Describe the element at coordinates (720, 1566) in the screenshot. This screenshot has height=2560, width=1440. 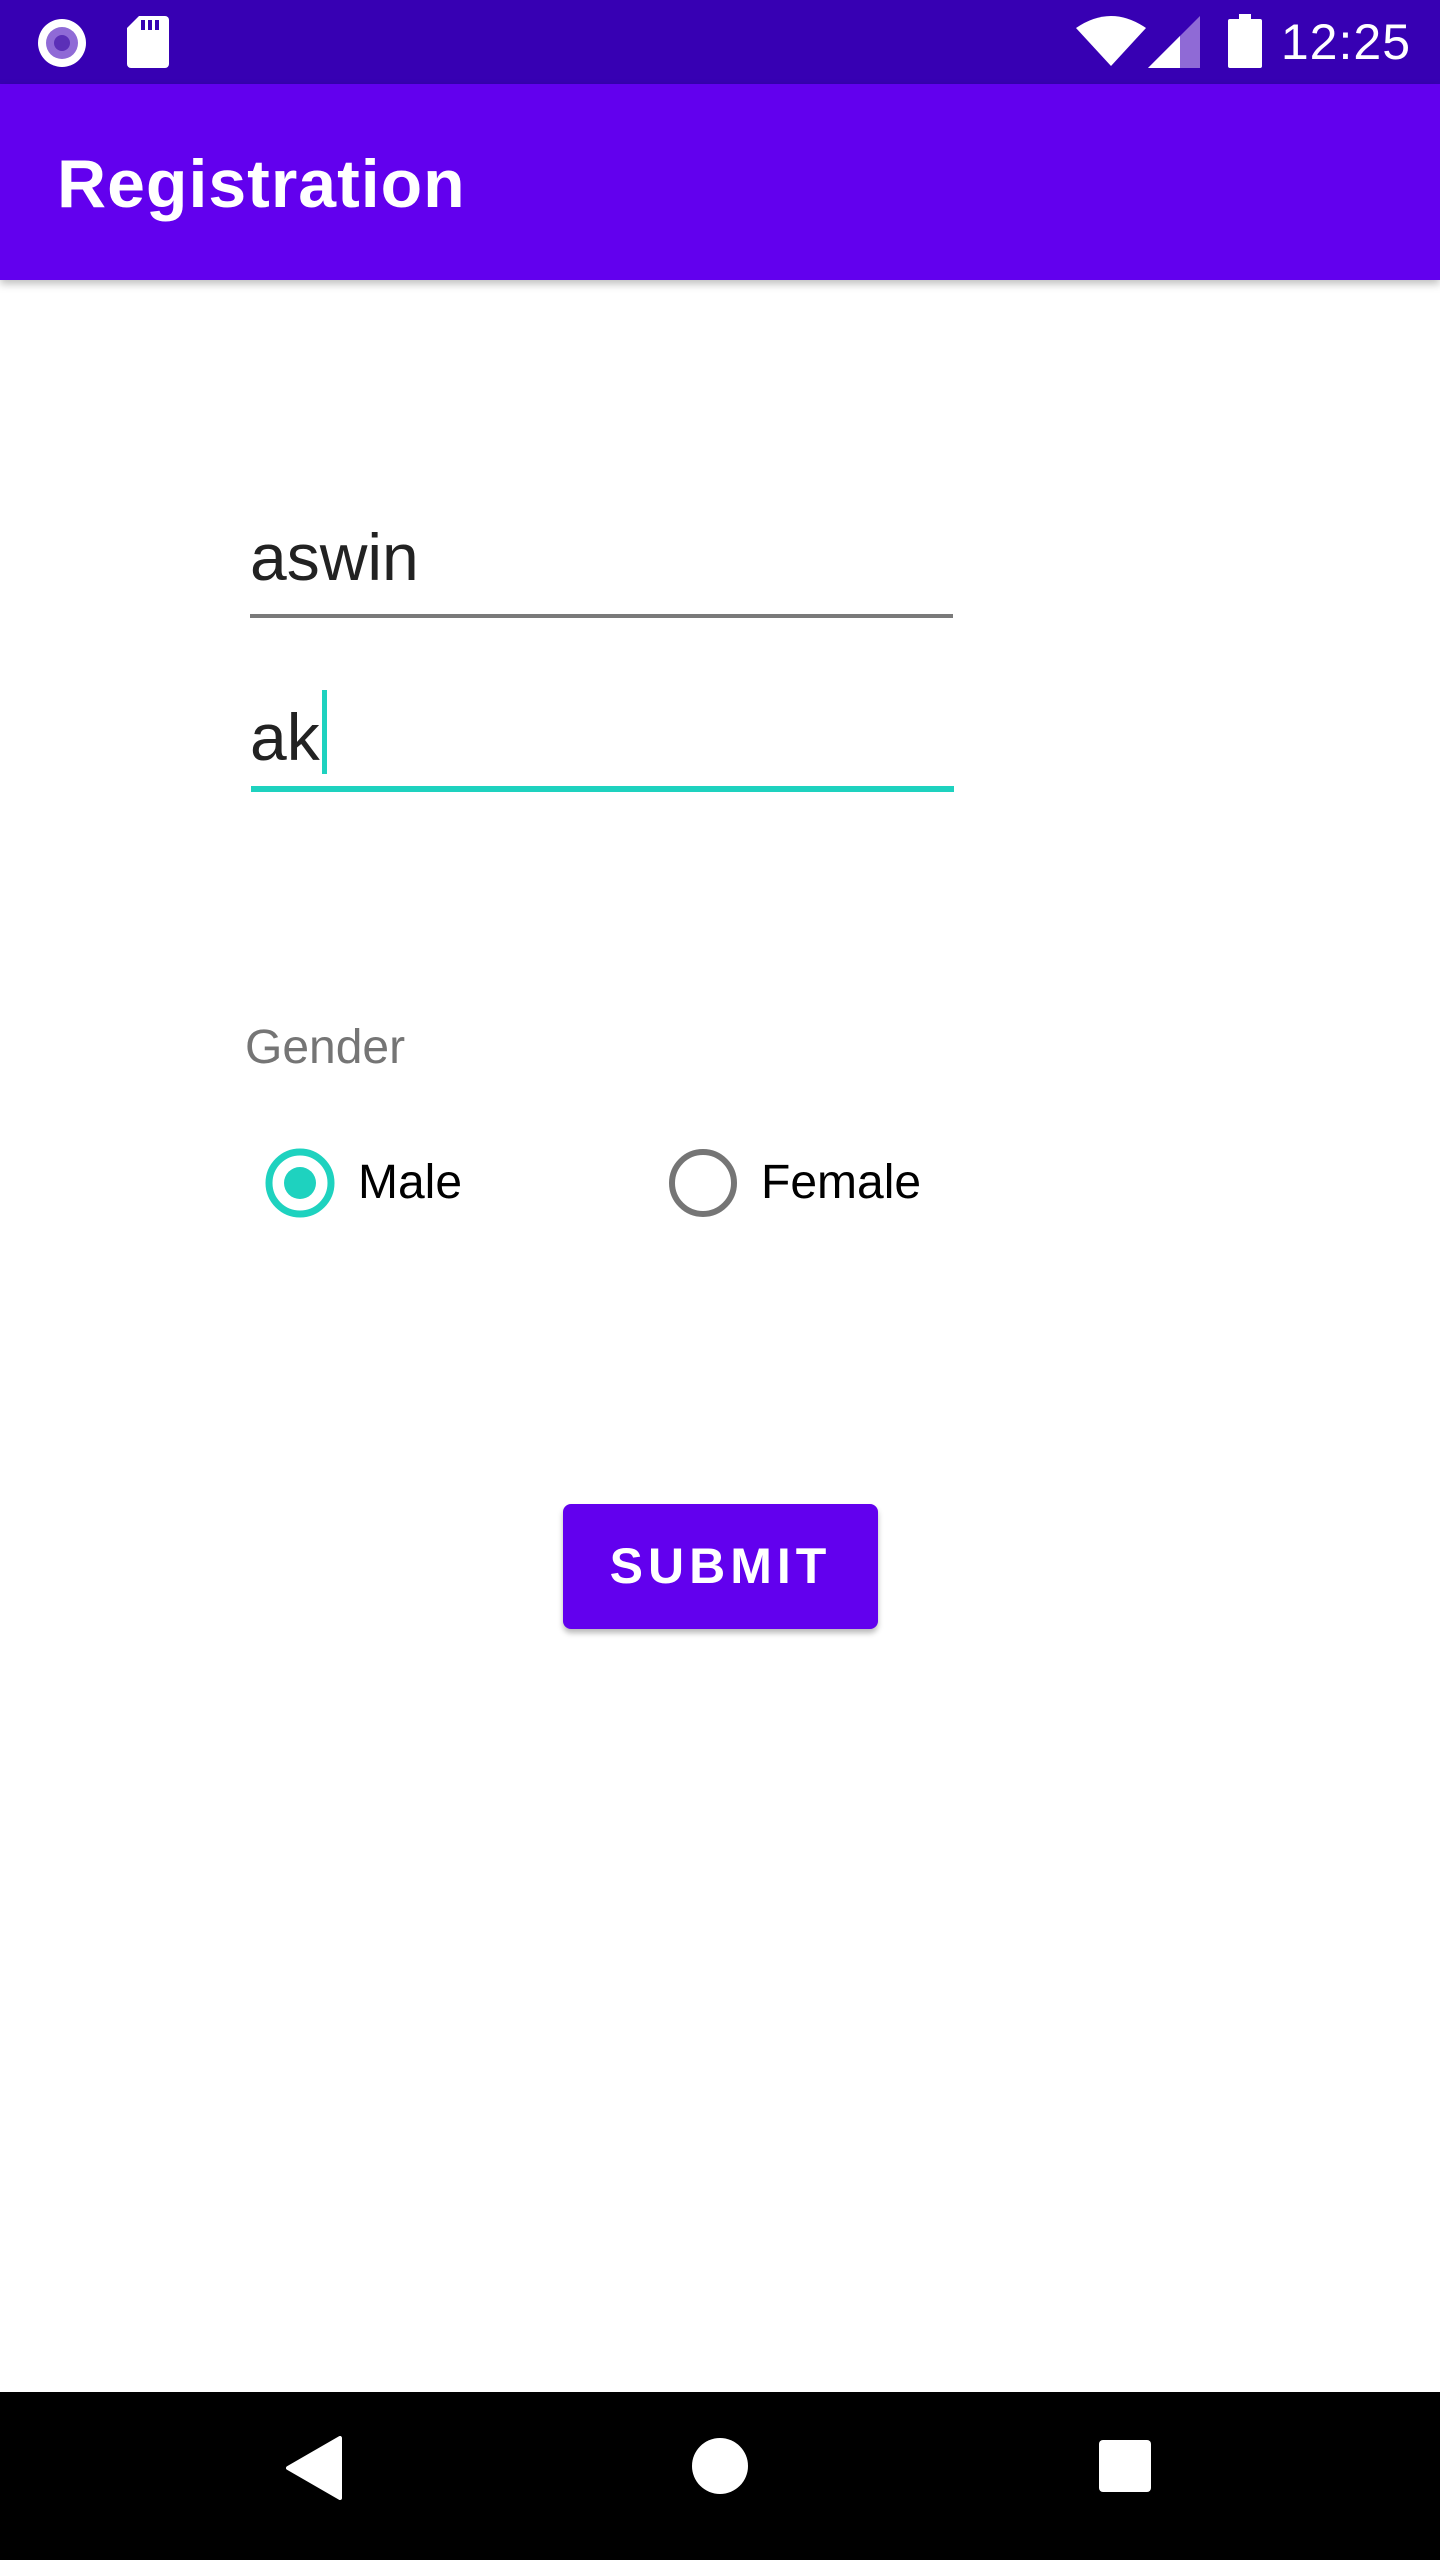
I see `submit-button: SUBMIT` at that location.